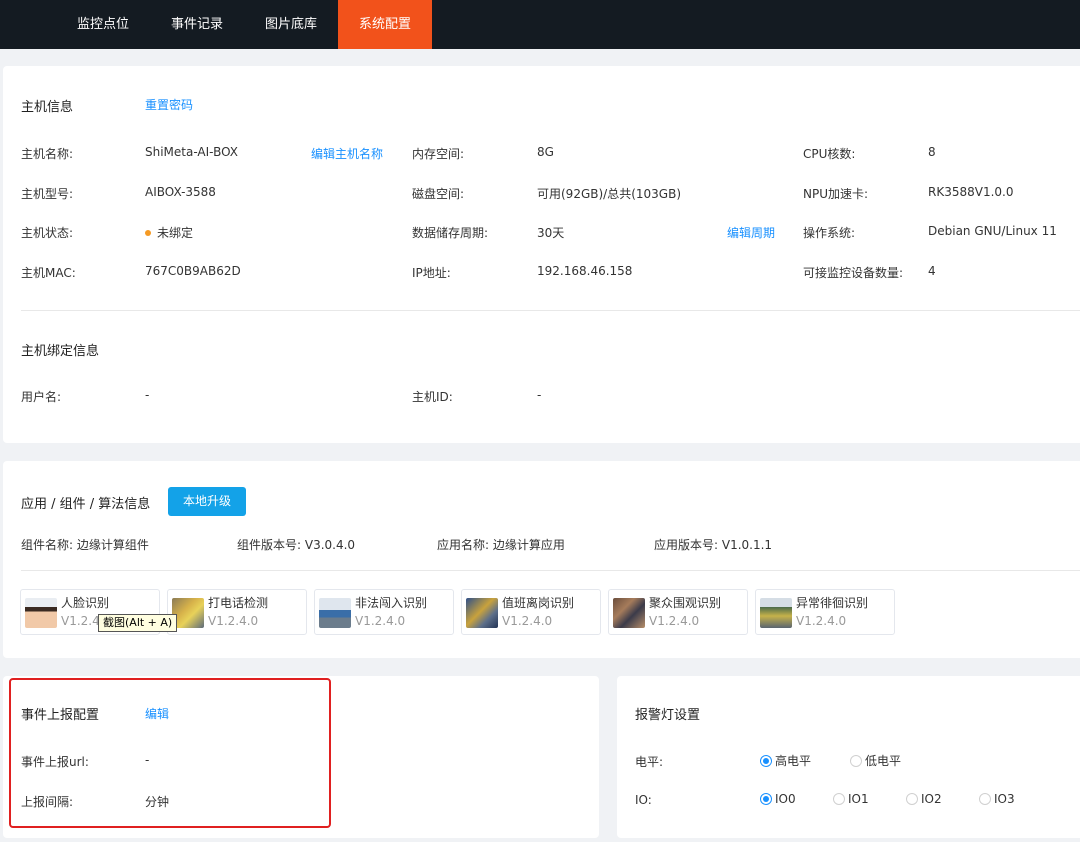  I want to click on off-duty-thumbnail-icon, so click(482, 613).